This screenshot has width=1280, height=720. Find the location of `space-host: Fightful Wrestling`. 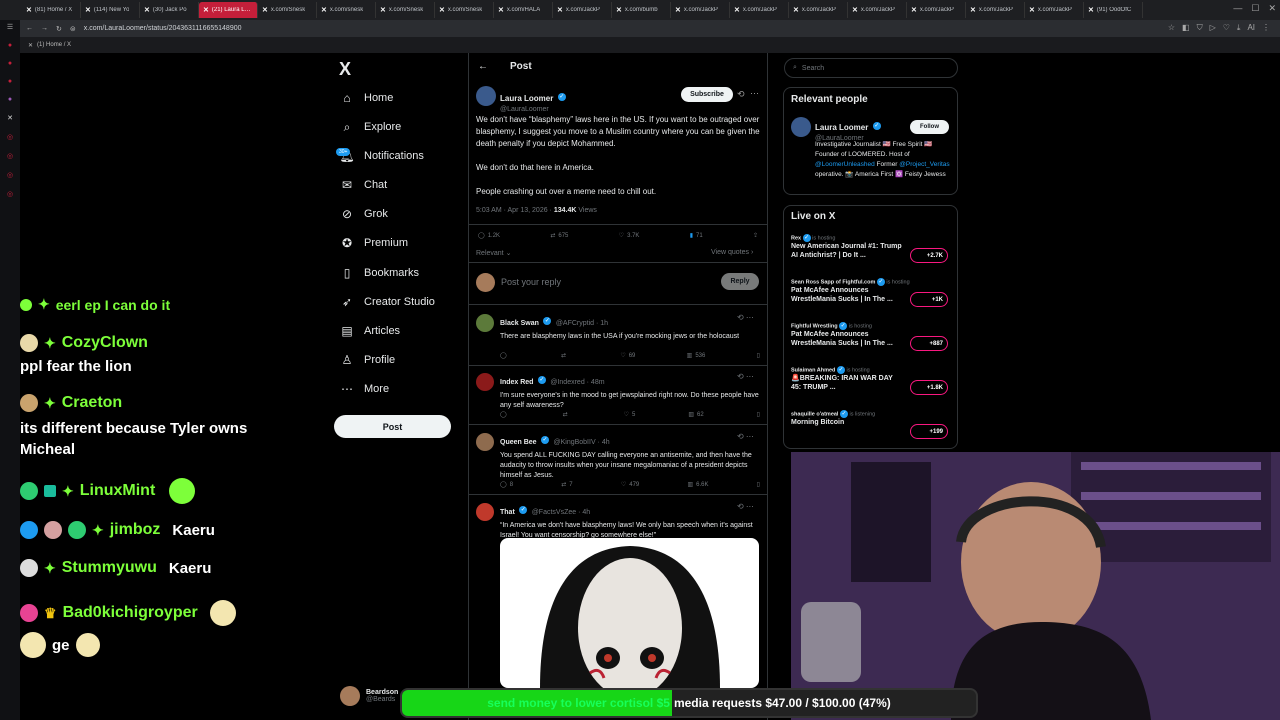

space-host: Fightful Wrestling is located at coordinates (814, 326).